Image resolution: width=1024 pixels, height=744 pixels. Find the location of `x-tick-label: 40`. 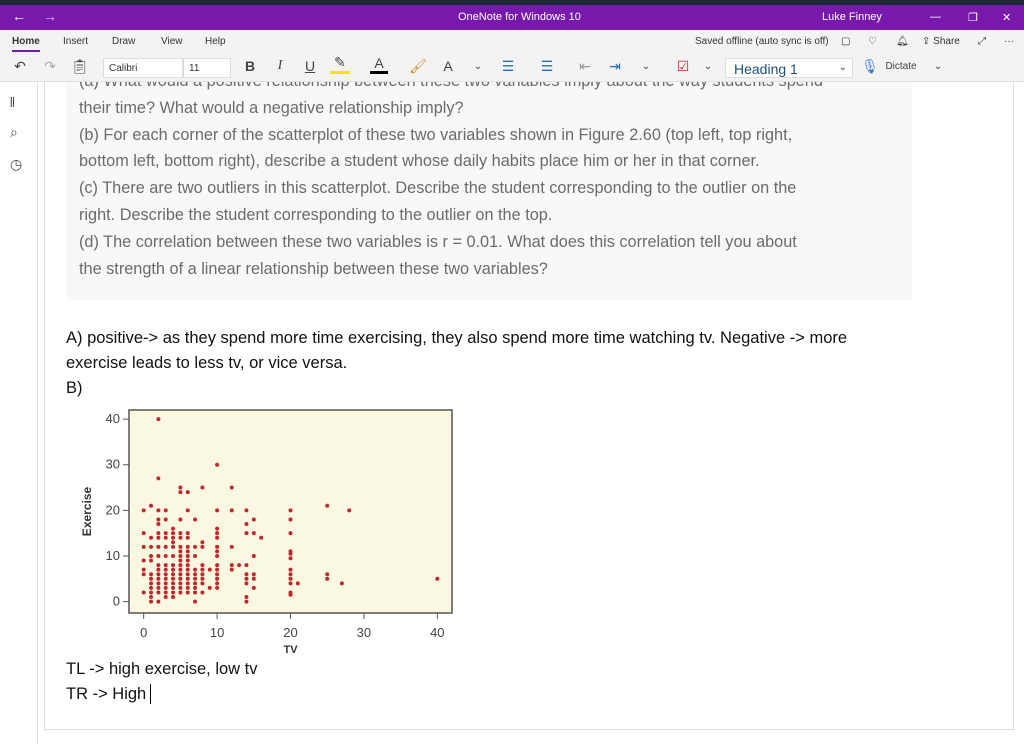

x-tick-label: 40 is located at coordinates (437, 632).